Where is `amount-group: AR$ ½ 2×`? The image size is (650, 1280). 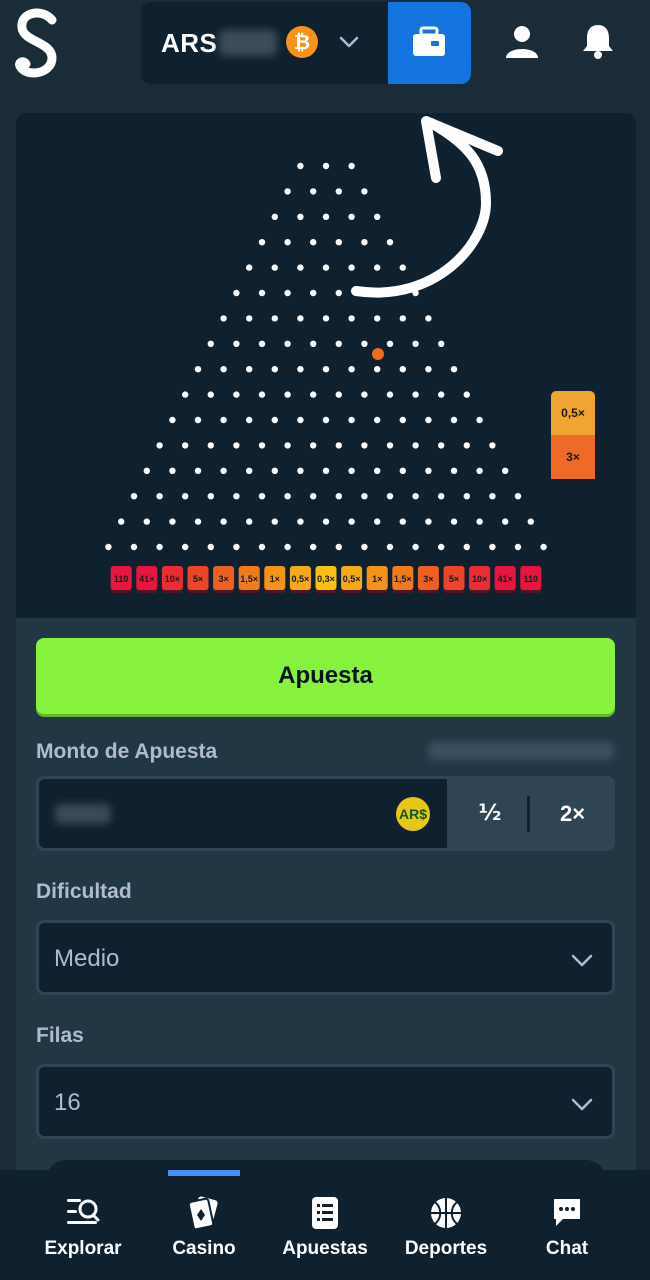
amount-group: AR$ ½ 2× is located at coordinates (325, 813).